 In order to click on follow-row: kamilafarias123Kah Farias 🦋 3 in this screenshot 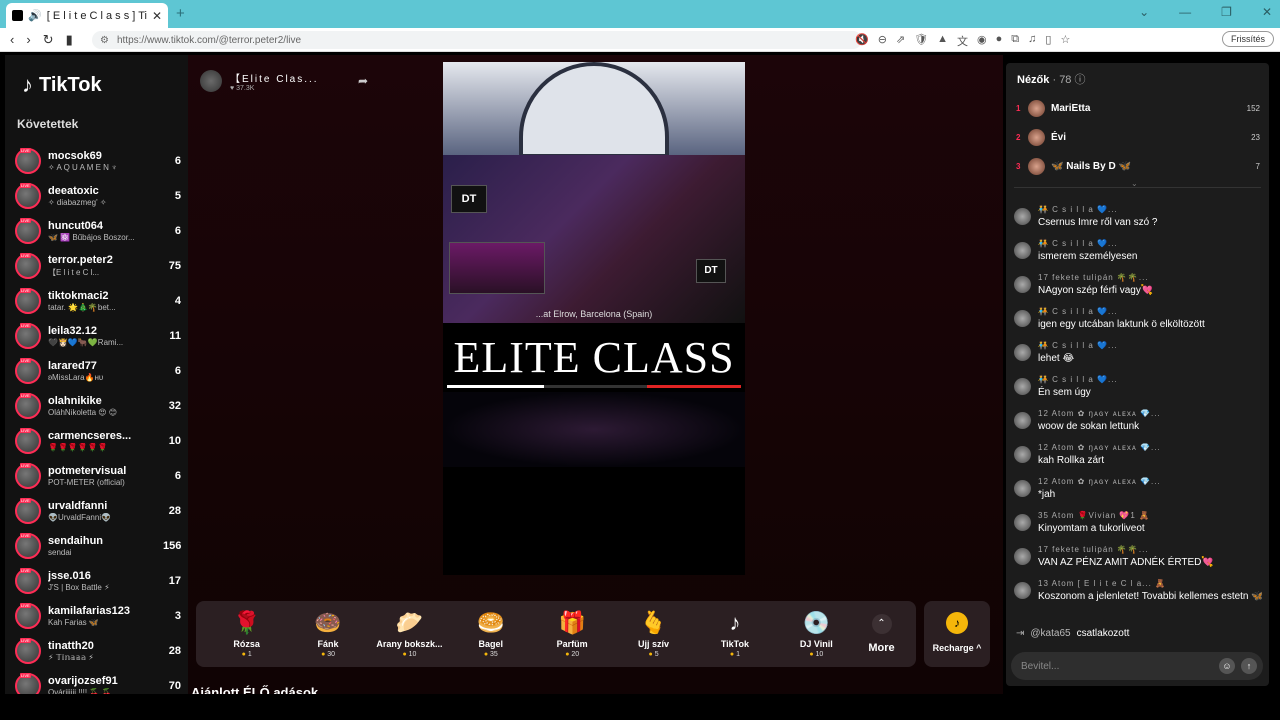, I will do `click(99, 615)`.